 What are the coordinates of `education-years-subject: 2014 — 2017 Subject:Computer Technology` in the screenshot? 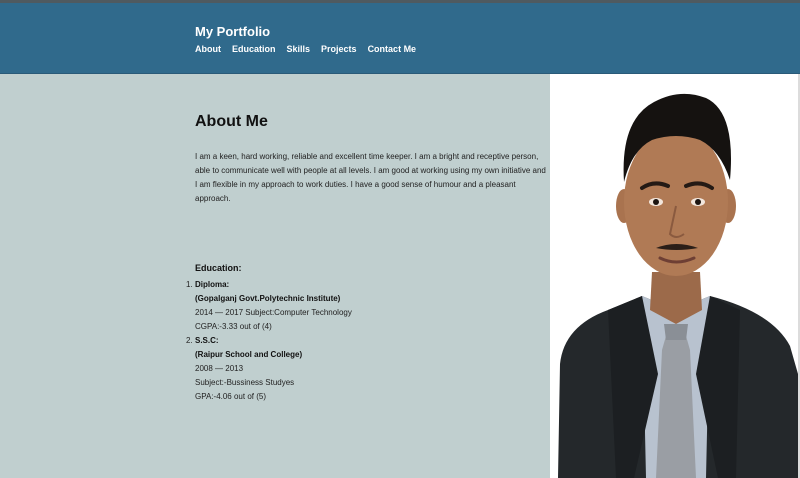 It's located at (273, 312).